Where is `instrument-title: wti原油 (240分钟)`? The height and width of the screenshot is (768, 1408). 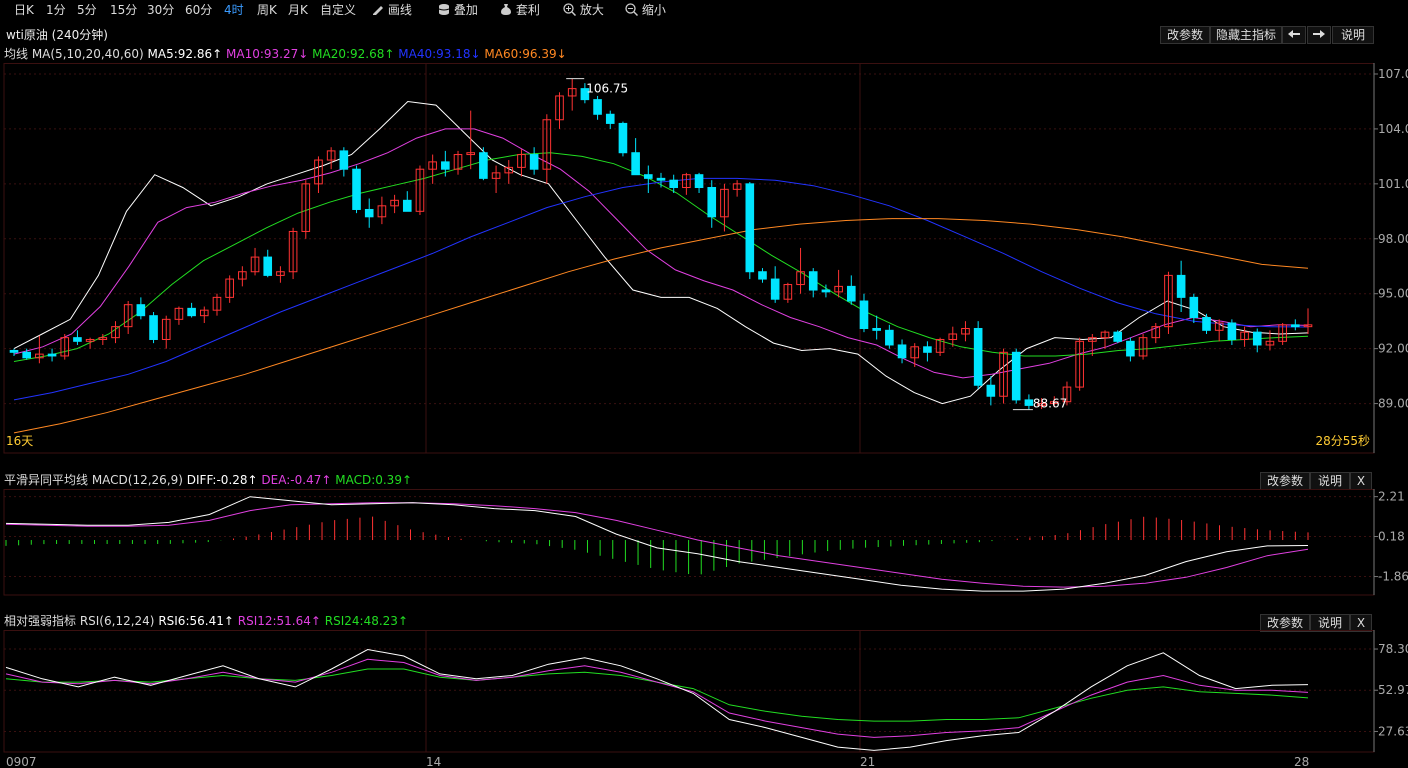 instrument-title: wti原油 (240分钟) is located at coordinates (57, 35).